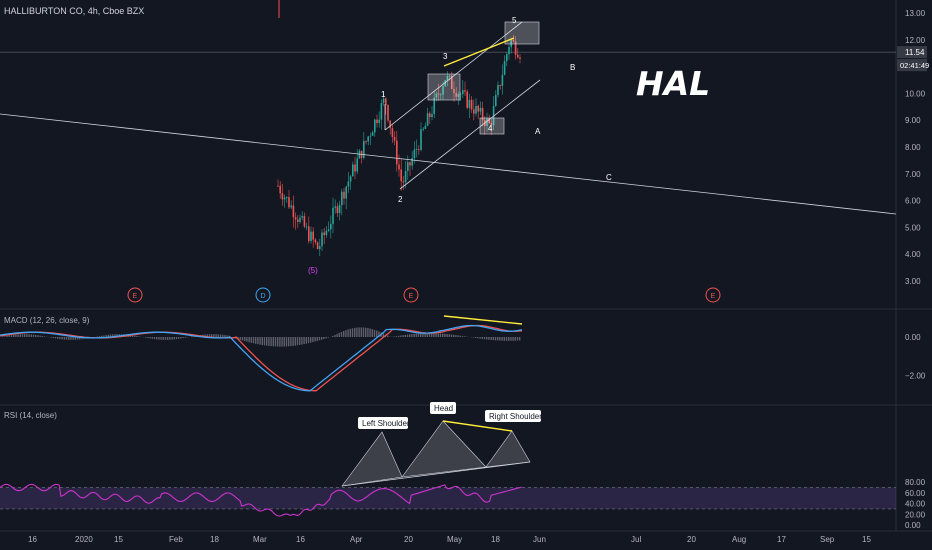 The height and width of the screenshot is (550, 932). Describe the element at coordinates (84, 539) in the screenshot. I see `time-tick-label: 2020` at that location.